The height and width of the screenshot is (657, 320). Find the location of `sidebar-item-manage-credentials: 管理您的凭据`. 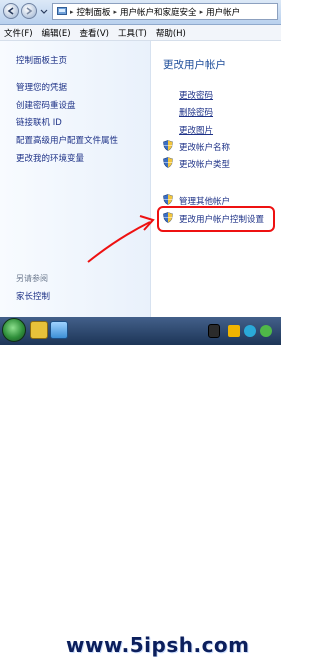

sidebar-item-manage-credentials: 管理您的凭据 is located at coordinates (41, 87).